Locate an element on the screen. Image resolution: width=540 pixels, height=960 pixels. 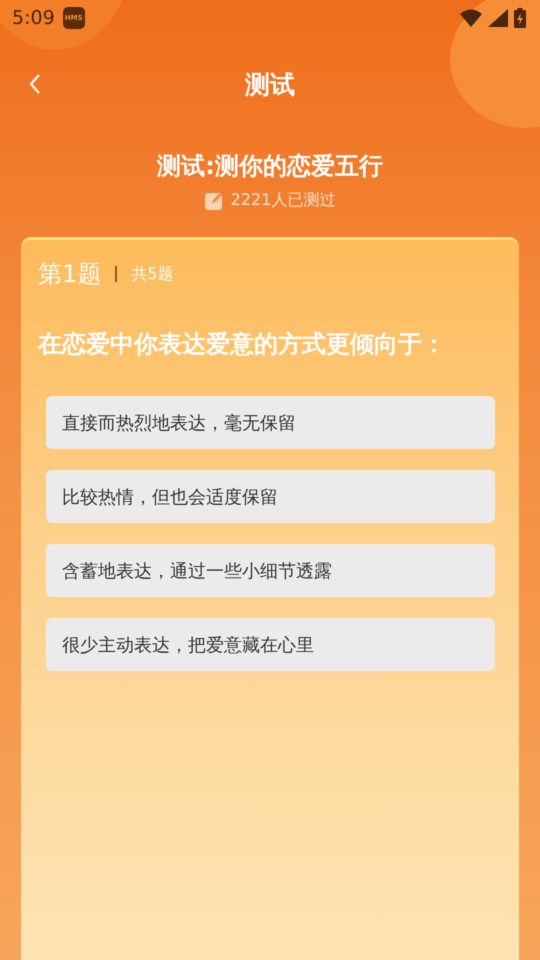
status-time: 5:09 is located at coordinates (33, 18).